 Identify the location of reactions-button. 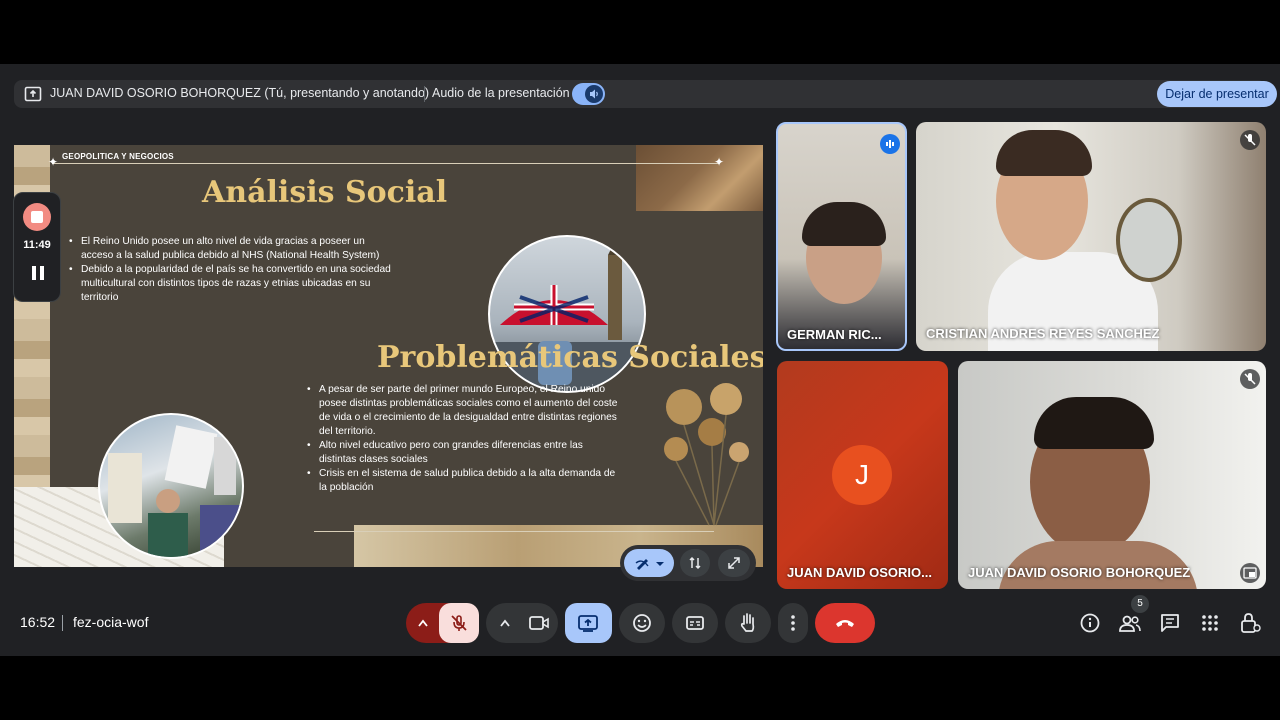
(642, 623).